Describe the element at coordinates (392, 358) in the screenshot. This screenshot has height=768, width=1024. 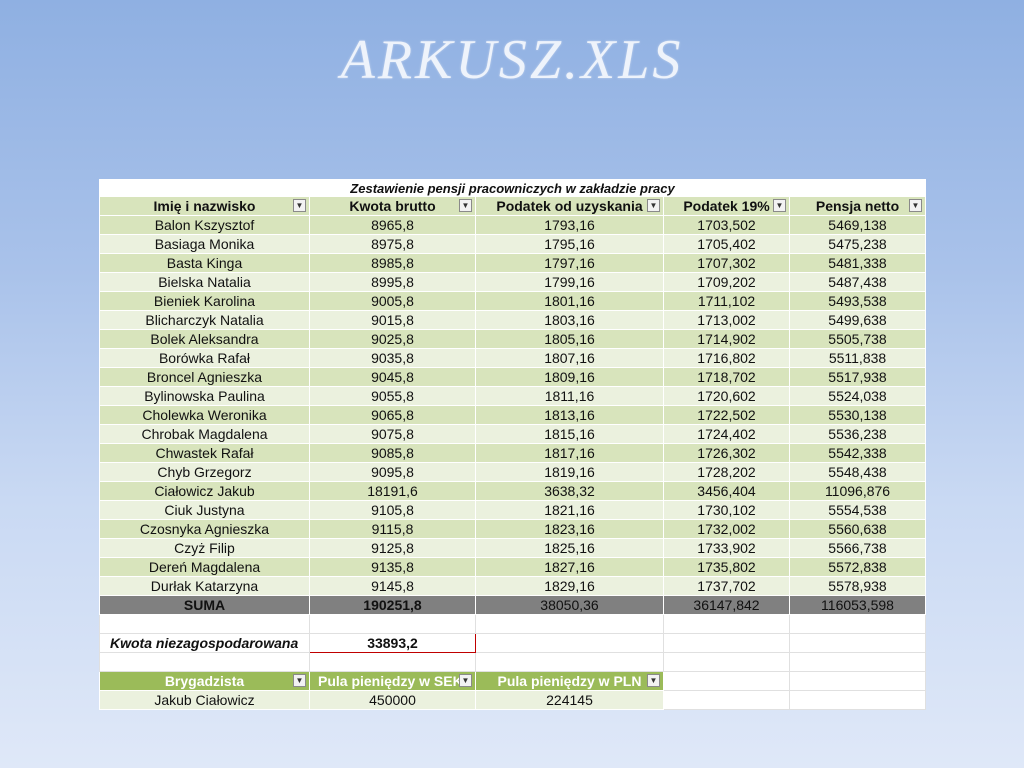
I see `value-cell: 9035,8` at that location.